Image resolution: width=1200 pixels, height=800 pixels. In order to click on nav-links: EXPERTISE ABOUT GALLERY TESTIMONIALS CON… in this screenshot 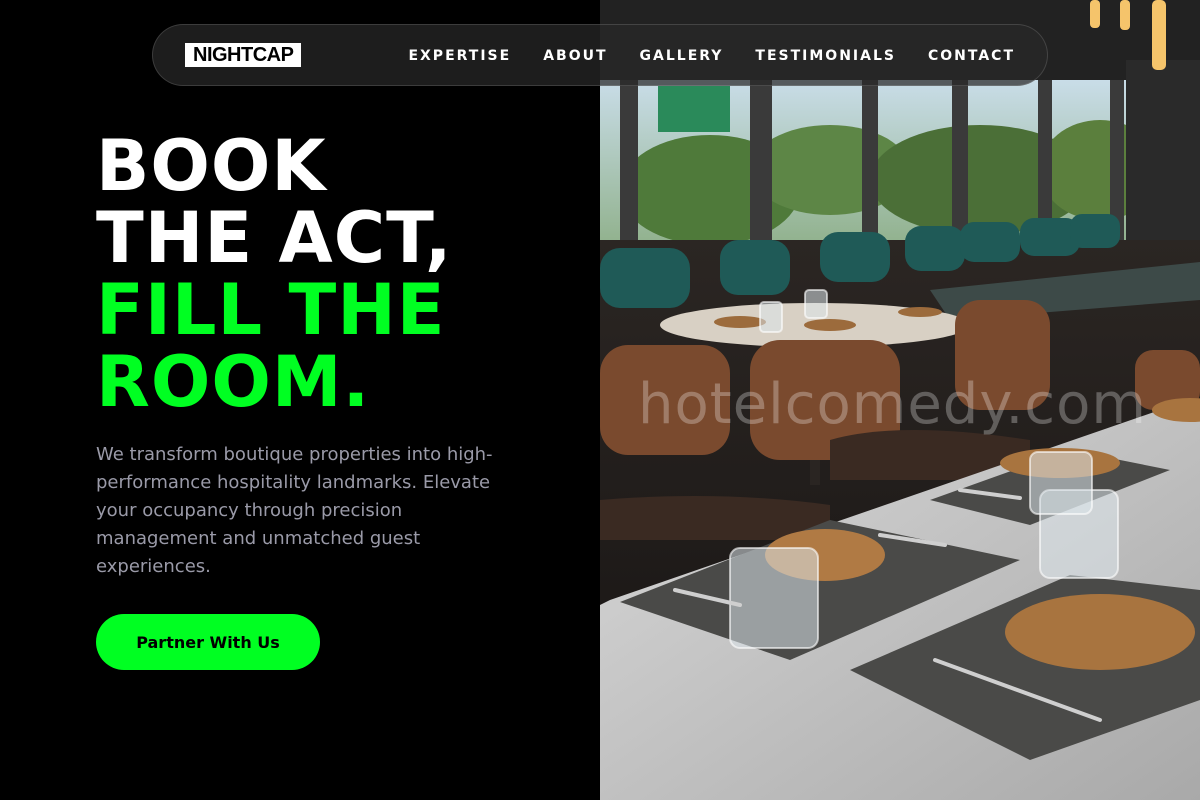, I will do `click(711, 56)`.